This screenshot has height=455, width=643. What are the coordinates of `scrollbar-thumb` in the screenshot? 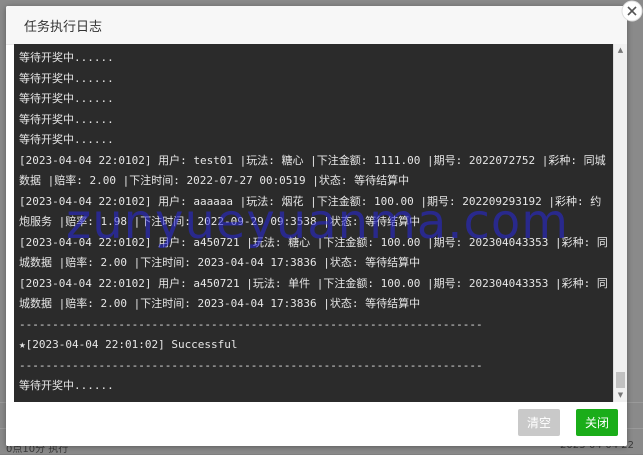 It's located at (620, 380).